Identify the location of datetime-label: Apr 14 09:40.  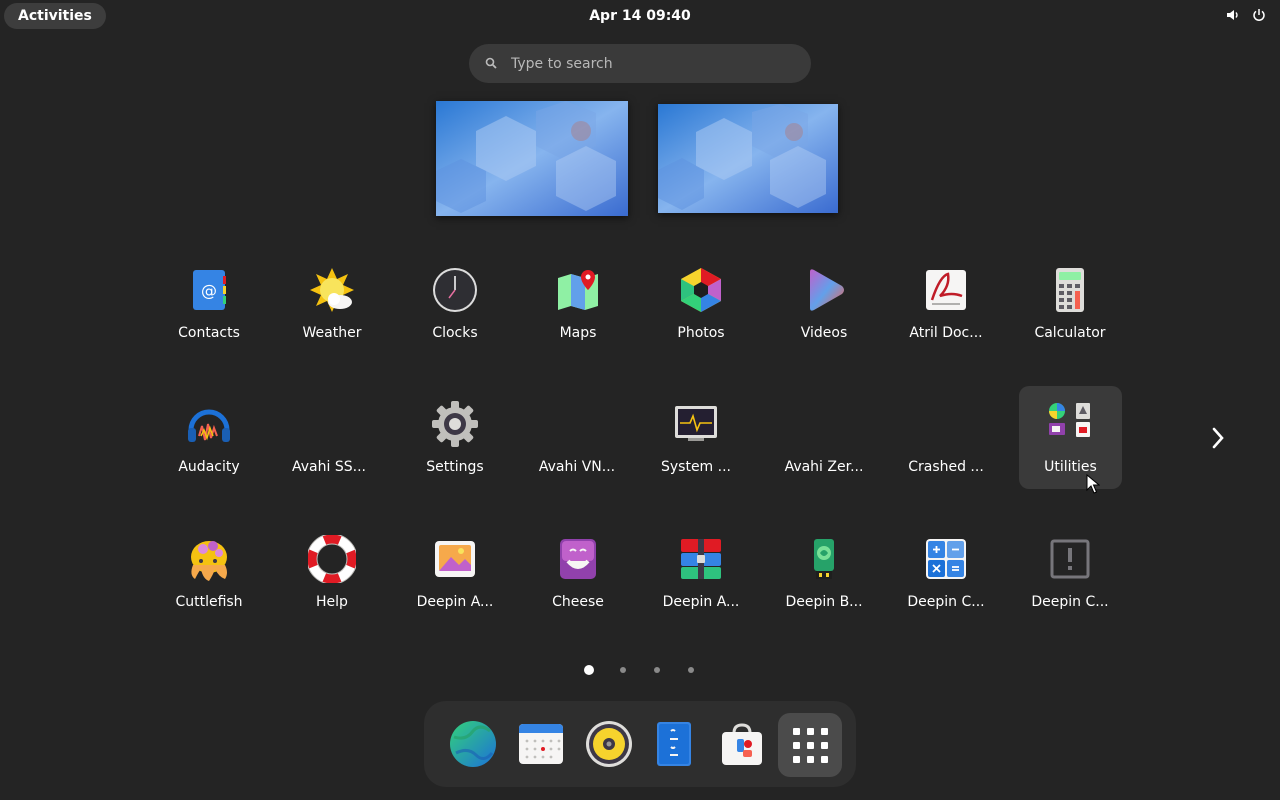
(640, 16).